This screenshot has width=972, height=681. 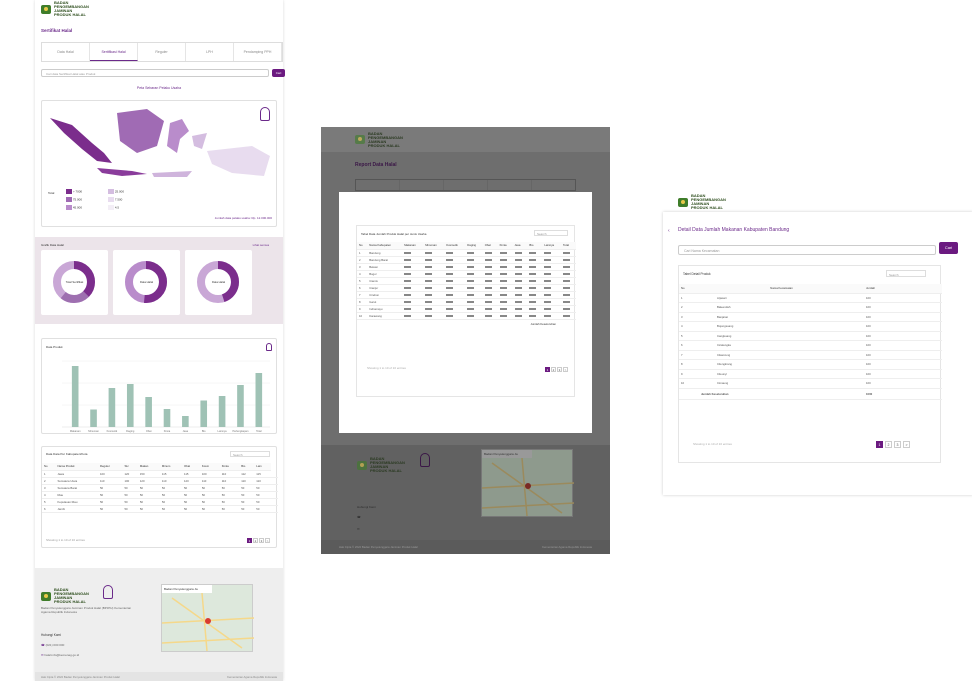 I want to click on table-row: 6 Cicalengka 100, so click(x=810, y=345).